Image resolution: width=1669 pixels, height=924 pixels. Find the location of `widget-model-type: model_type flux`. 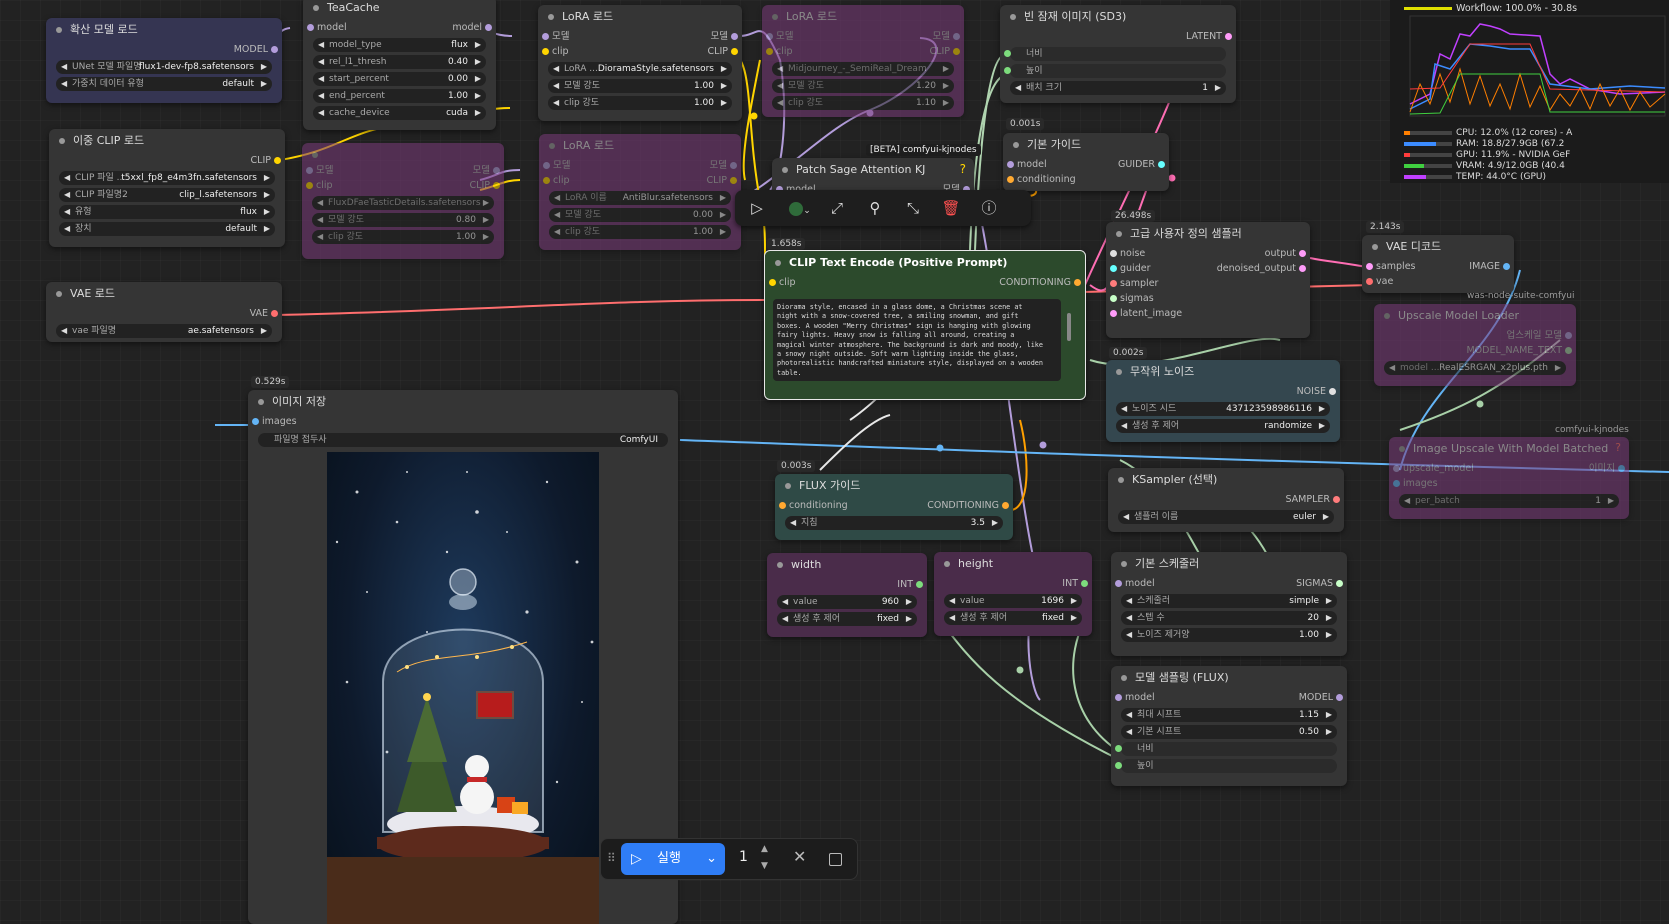

widget-model-type: model_type flux is located at coordinates (399, 45).